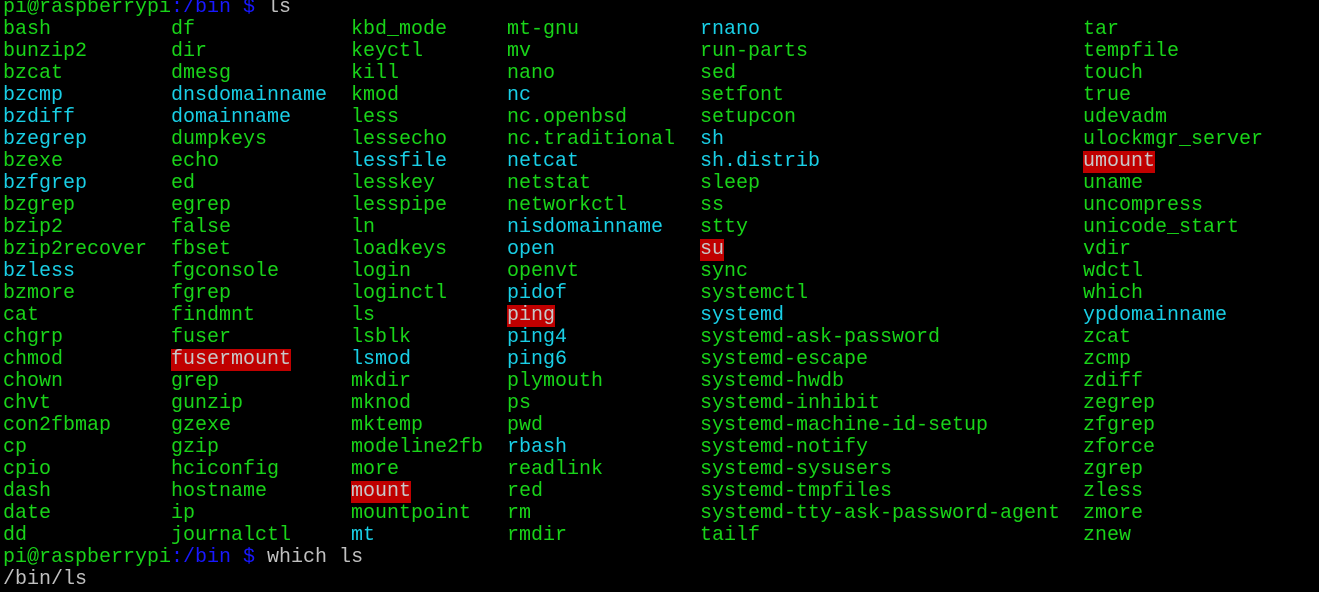 The image size is (1319, 592). I want to click on file-entry: ypdomainname, so click(1155, 315).